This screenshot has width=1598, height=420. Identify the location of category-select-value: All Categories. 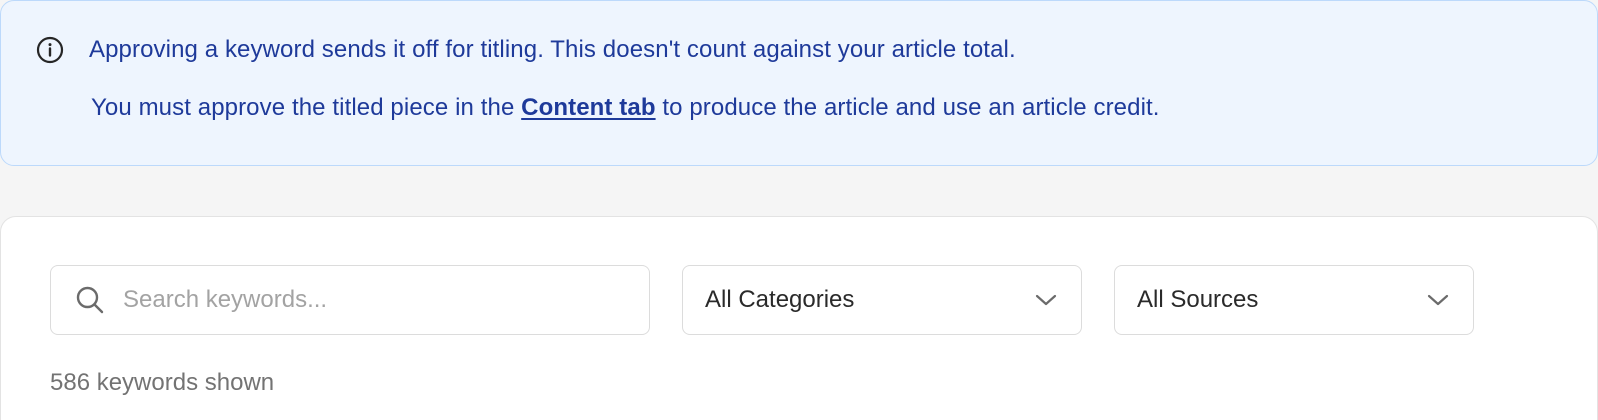
(780, 299).